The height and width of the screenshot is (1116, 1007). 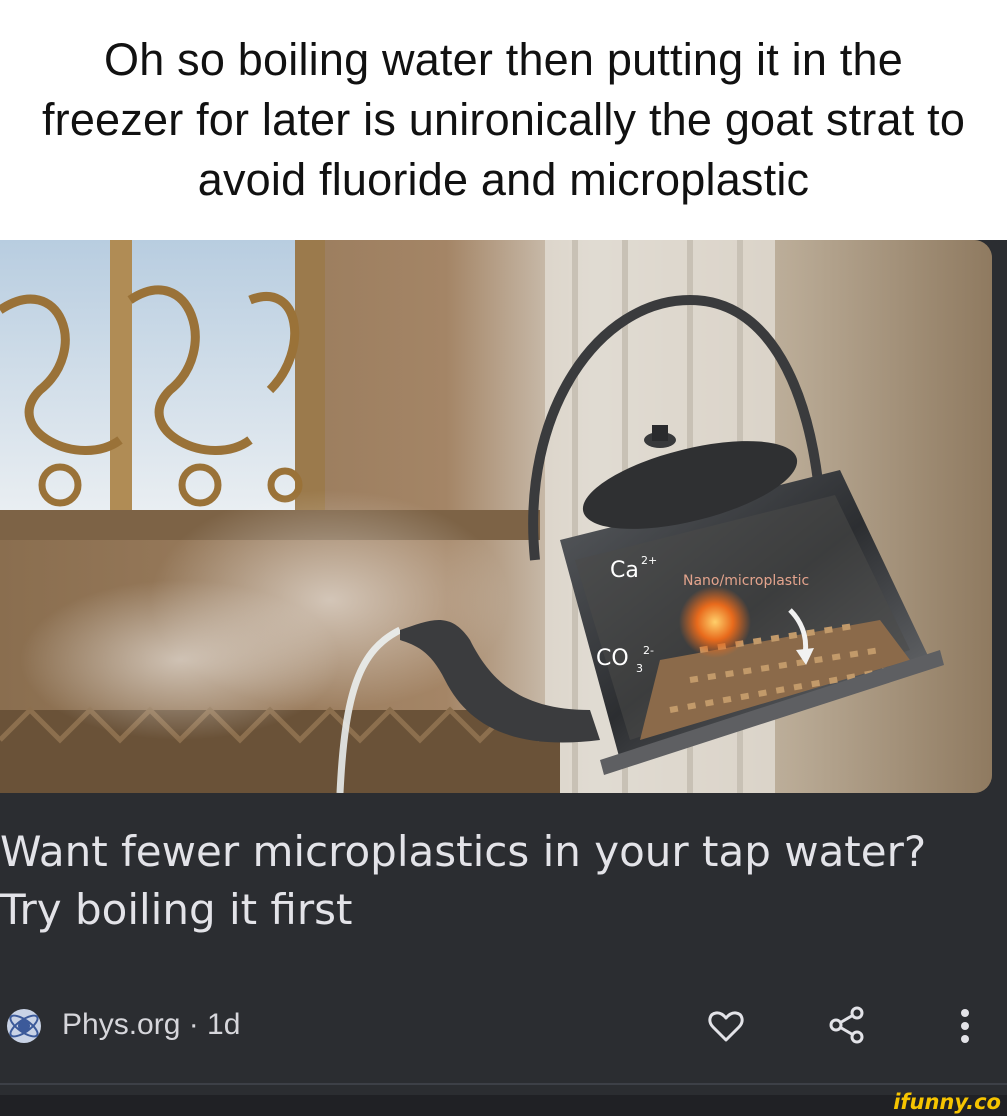 What do you see at coordinates (648, 650) in the screenshot?
I see `label-co-charge: 2-` at bounding box center [648, 650].